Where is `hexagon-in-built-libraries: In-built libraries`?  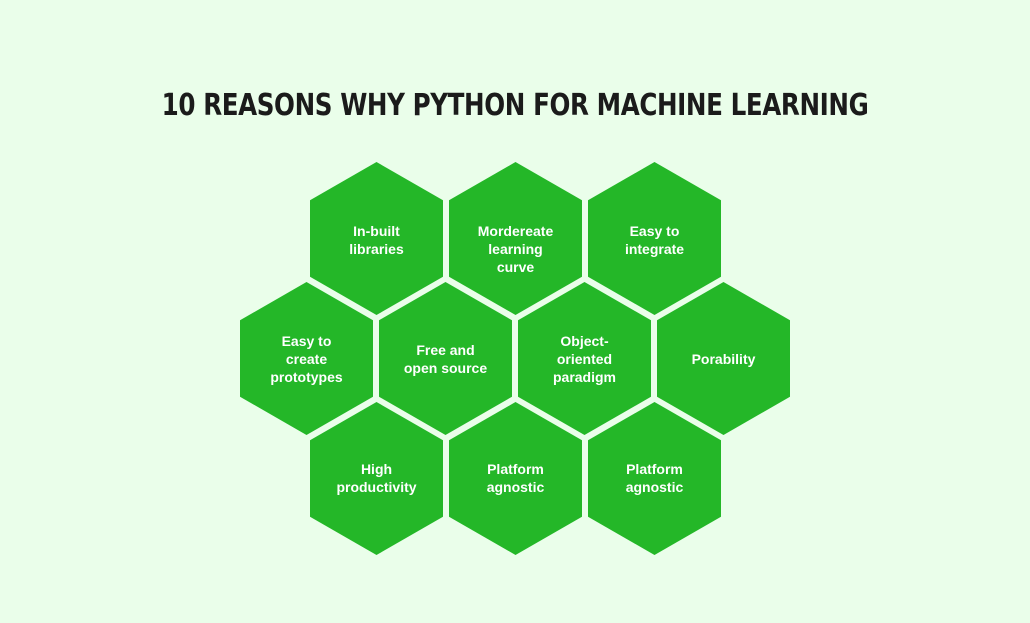 hexagon-in-built-libraries: In-built libraries is located at coordinates (376, 238).